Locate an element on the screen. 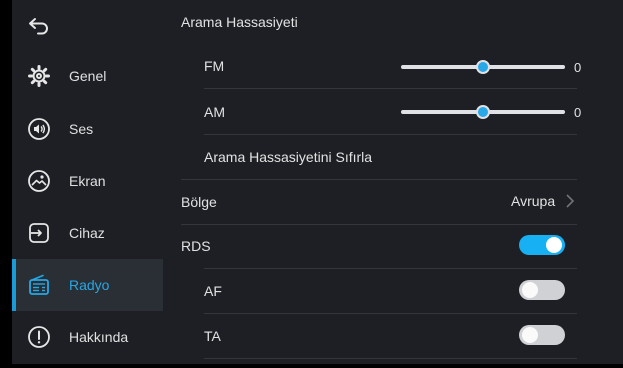 This screenshot has height=368, width=623. radio-icon is located at coordinates (39, 285).